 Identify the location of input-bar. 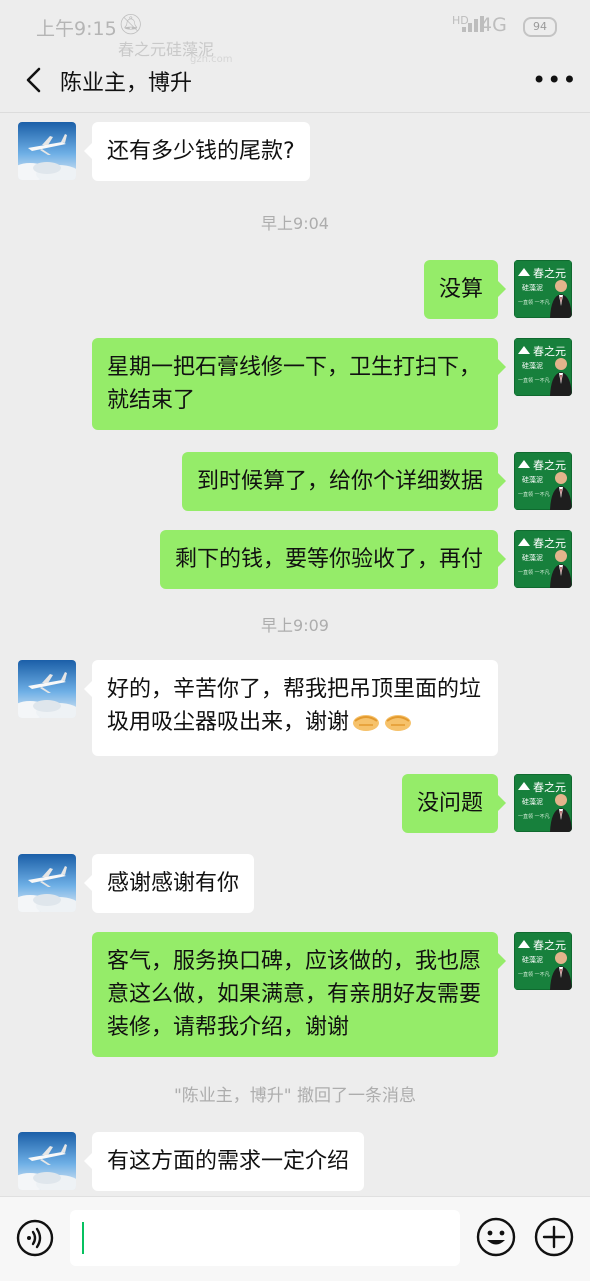
(295, 1238).